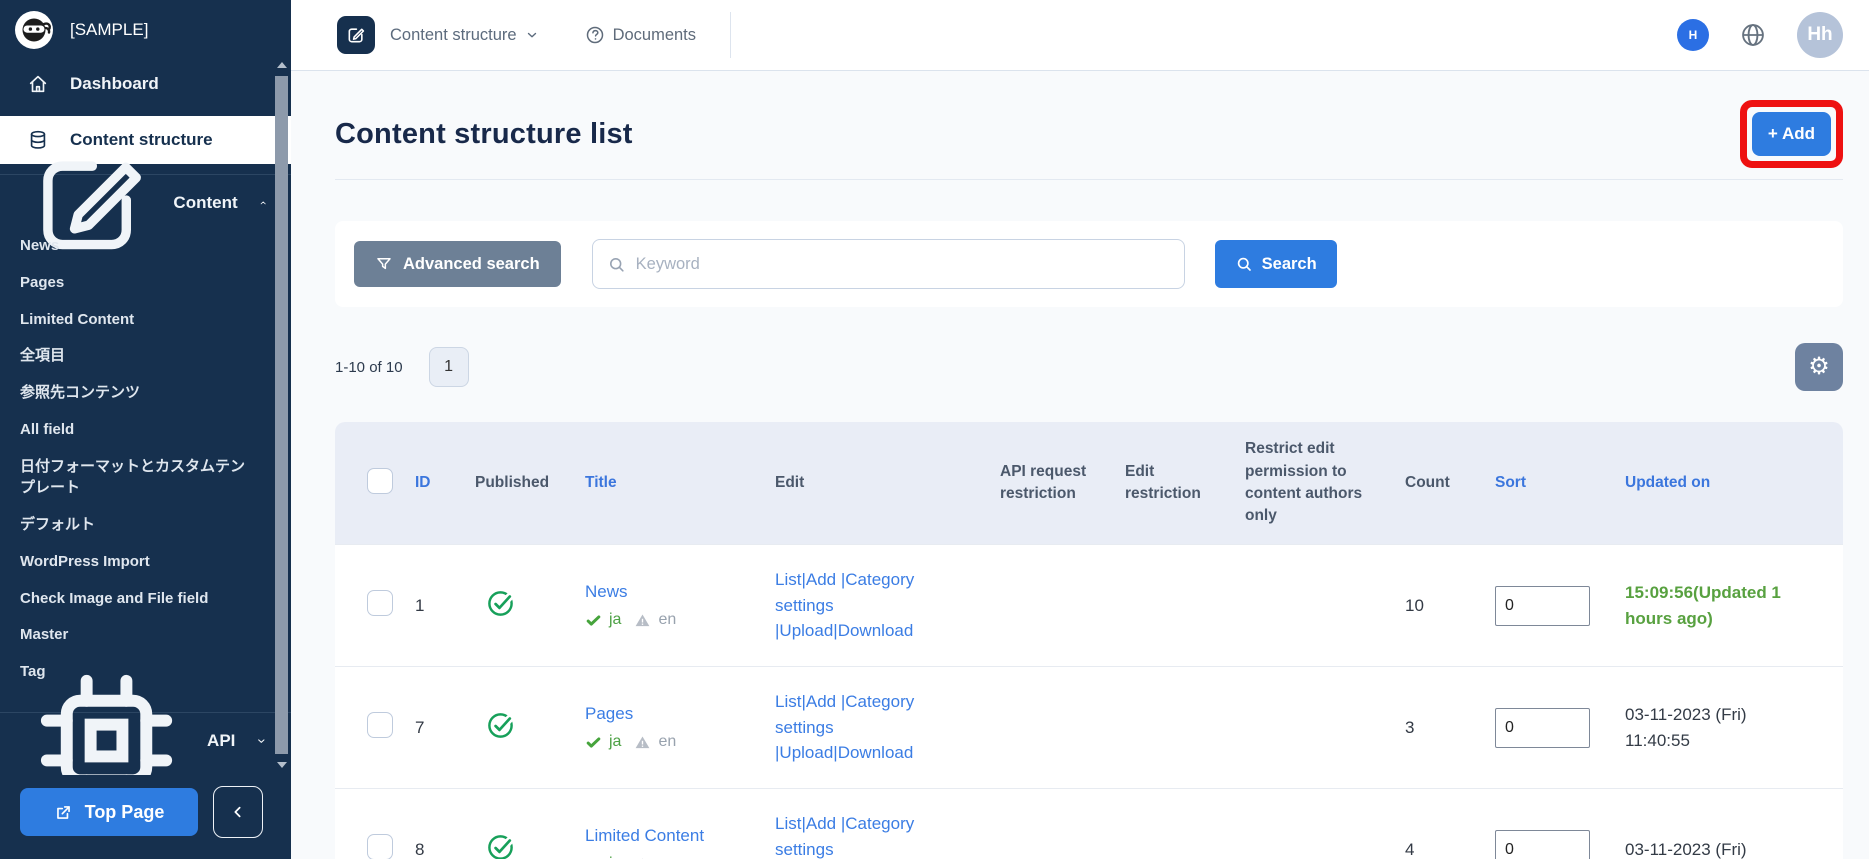 The image size is (1869, 859). I want to click on red-annotation-box: + Add, so click(1791, 134).